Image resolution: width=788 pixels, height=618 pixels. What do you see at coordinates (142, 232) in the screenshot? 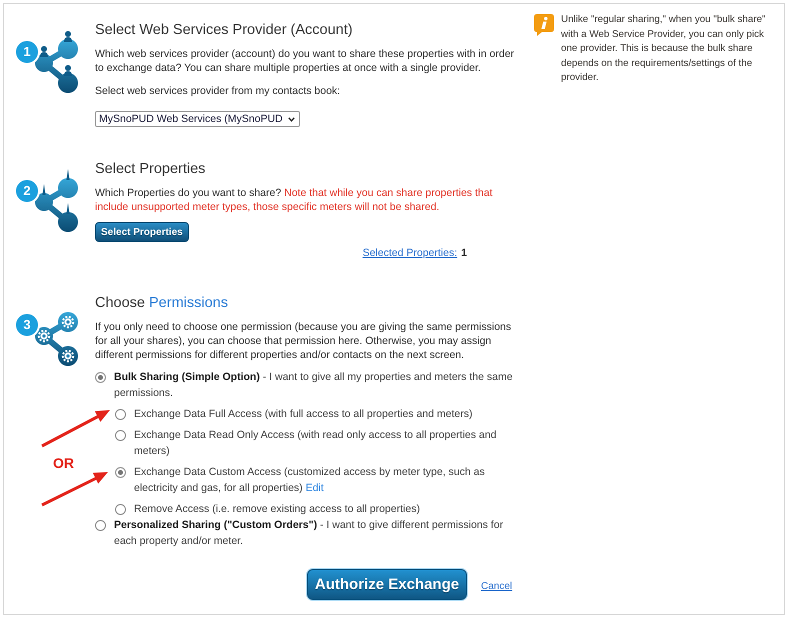
I see `select-properties-button: Select Properties` at bounding box center [142, 232].